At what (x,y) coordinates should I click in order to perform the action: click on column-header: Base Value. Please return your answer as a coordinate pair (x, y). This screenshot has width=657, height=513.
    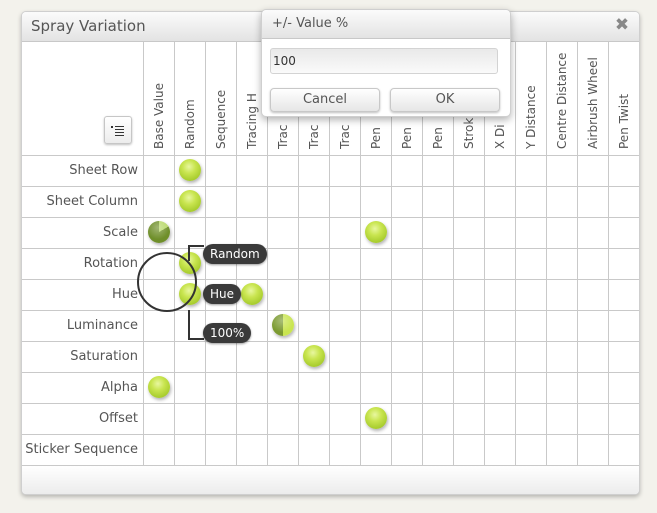
    Looking at the image, I should click on (158, 98).